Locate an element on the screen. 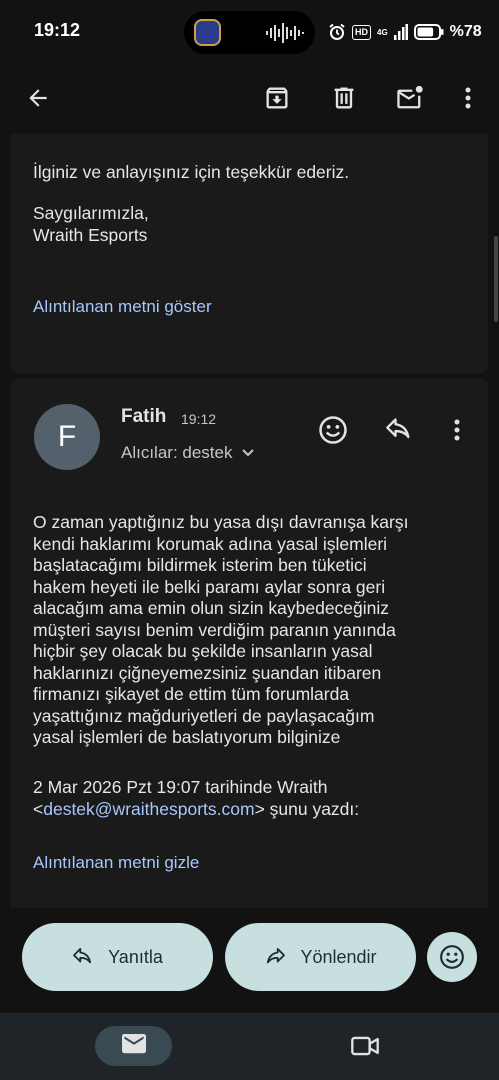 This screenshot has width=499, height=1080. more-options-button is located at coordinates (468, 98).